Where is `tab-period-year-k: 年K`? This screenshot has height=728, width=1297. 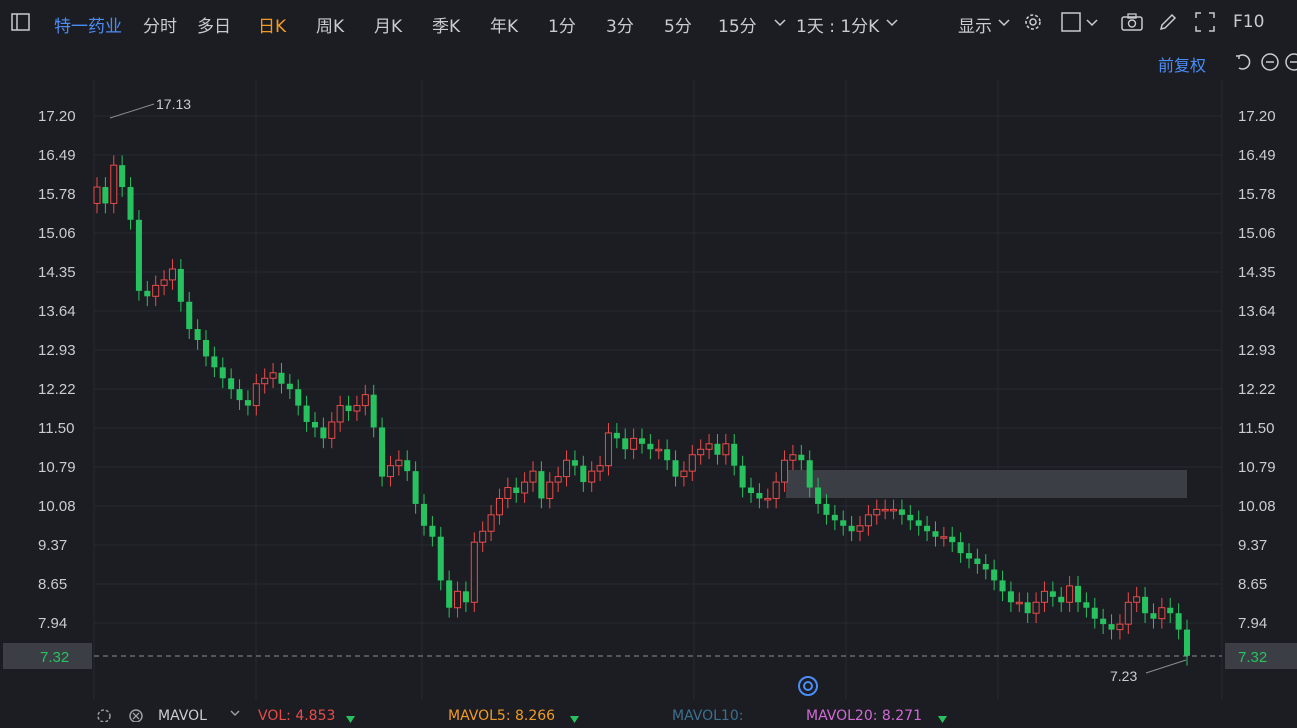
tab-period-year-k: 年K is located at coordinates (504, 24).